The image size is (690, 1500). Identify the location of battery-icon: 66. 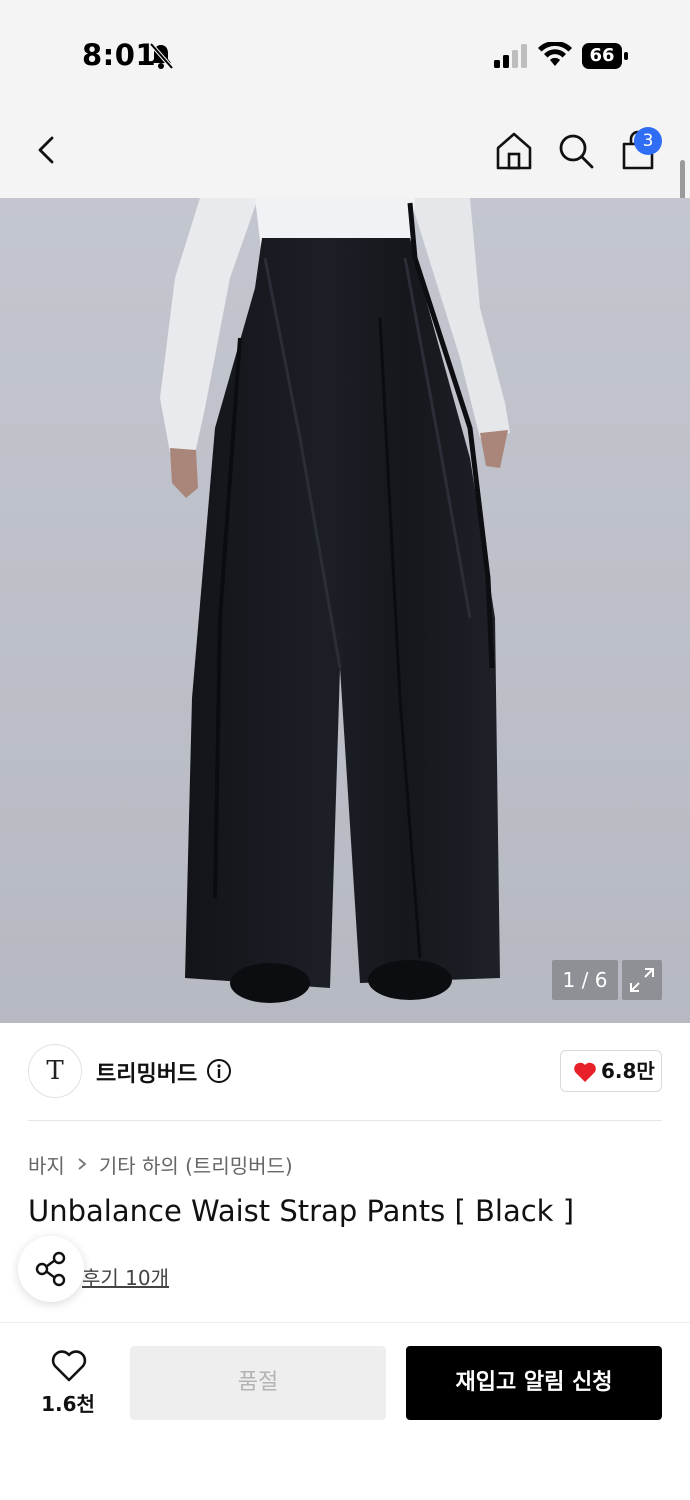
(606, 56).